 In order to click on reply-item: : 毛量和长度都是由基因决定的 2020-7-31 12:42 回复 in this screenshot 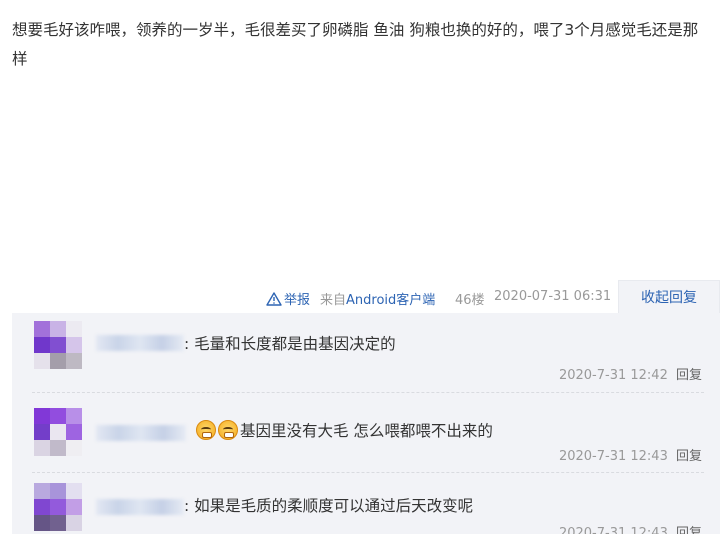, I will do `click(366, 353)`.